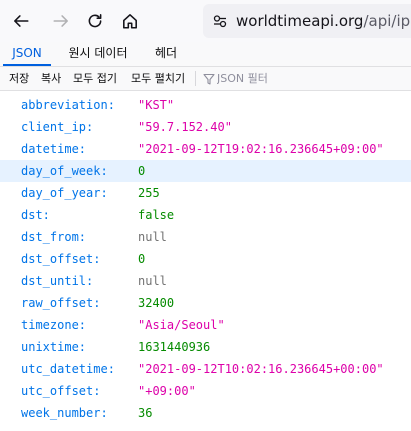  What do you see at coordinates (149, 193) in the screenshot?
I see `json-value: 255` at bounding box center [149, 193].